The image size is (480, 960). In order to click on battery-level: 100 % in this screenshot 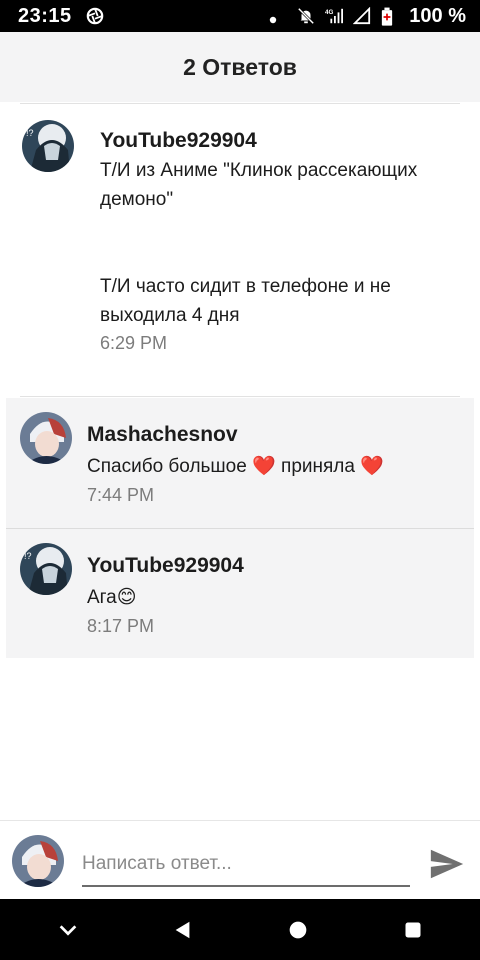, I will do `click(437, 15)`.